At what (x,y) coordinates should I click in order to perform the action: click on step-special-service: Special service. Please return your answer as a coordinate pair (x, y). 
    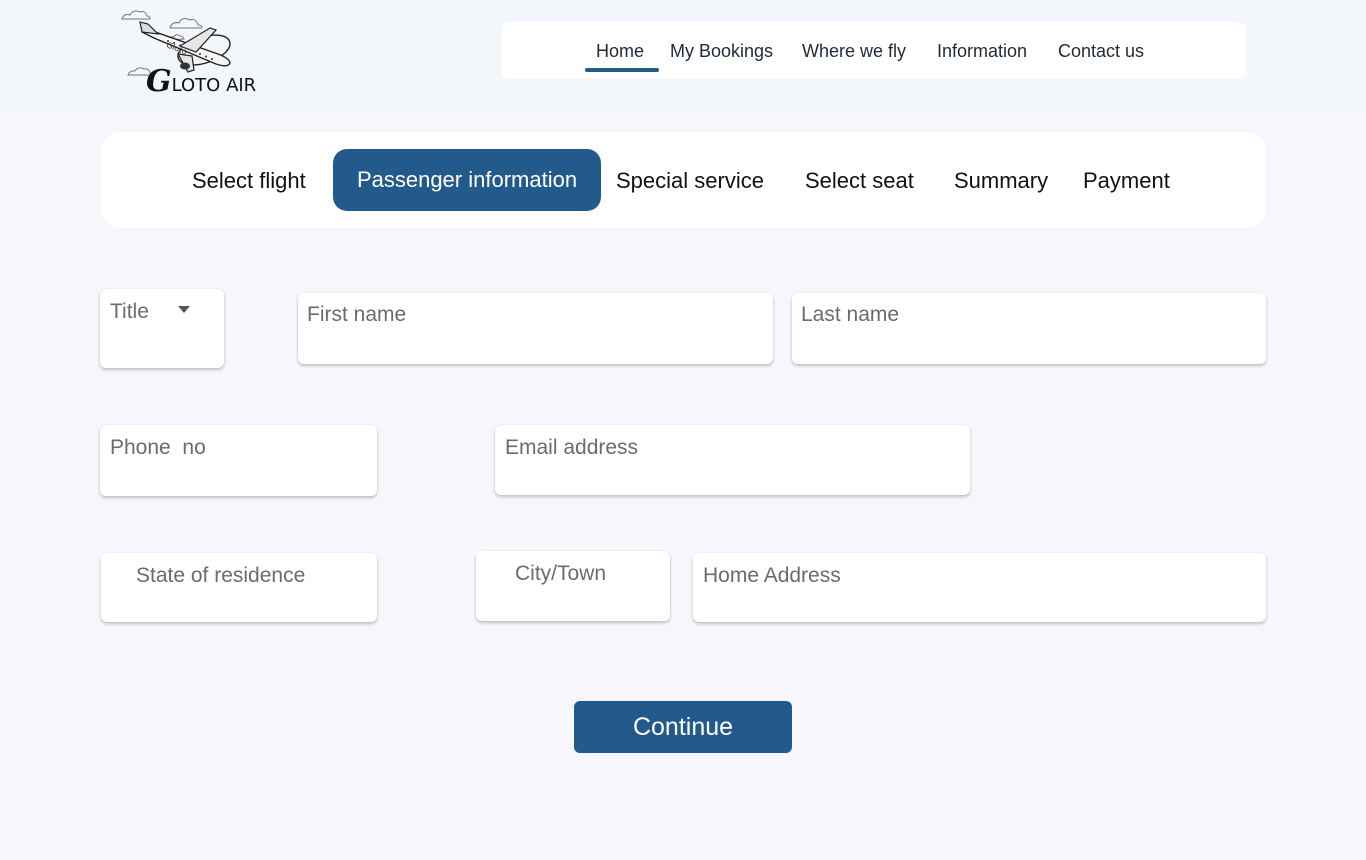
    Looking at the image, I should click on (690, 181).